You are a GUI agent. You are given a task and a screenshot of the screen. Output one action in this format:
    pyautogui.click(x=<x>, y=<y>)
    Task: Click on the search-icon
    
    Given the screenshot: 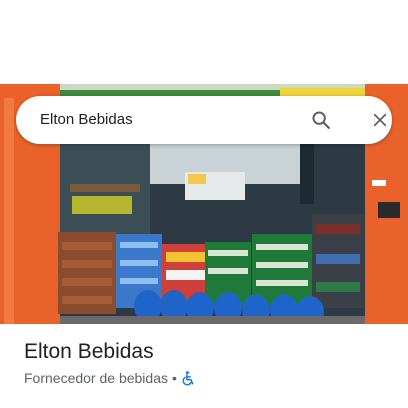 What is the action you would take?
    pyautogui.click(x=321, y=120)
    